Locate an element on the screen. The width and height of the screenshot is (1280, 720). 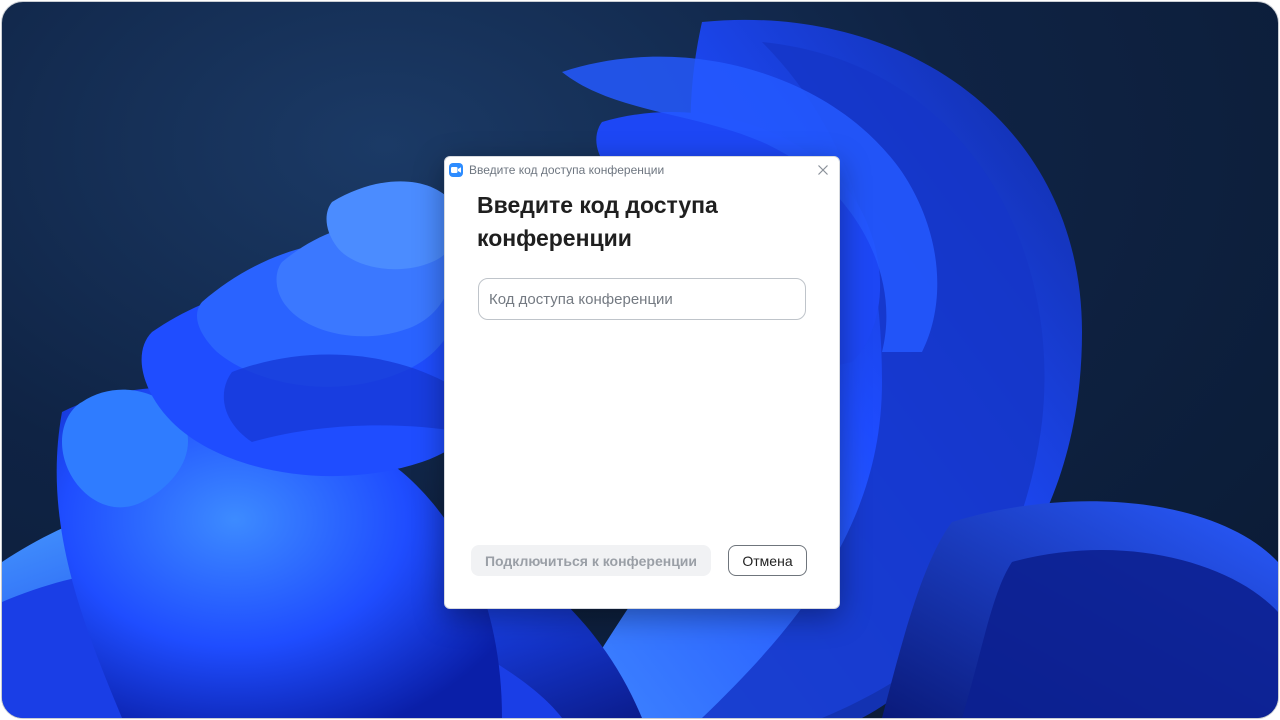
passcode-input is located at coordinates (642, 299).